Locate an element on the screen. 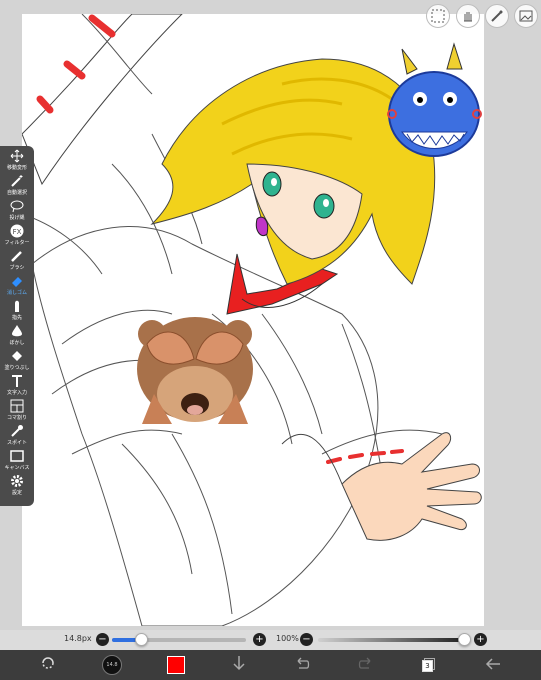  blur-icon is located at coordinates (17, 331).